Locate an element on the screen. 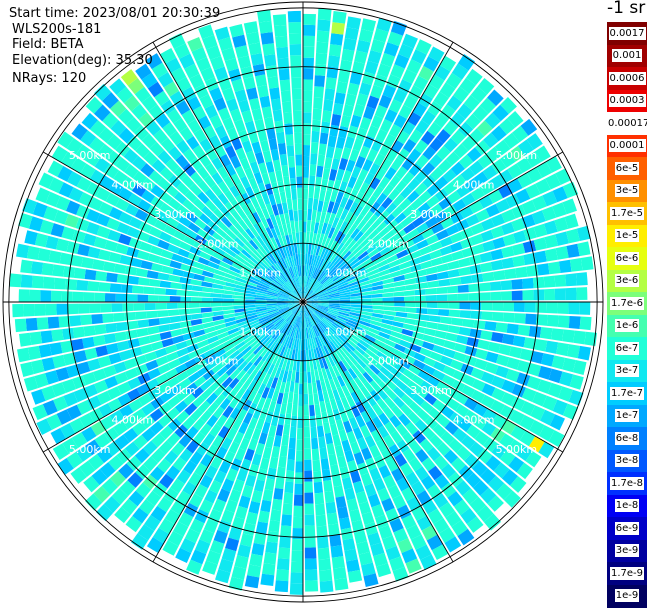 Image resolution: width=647 pixels, height=608 pixels. range-ring-label: 2.00km is located at coordinates (218, 243).